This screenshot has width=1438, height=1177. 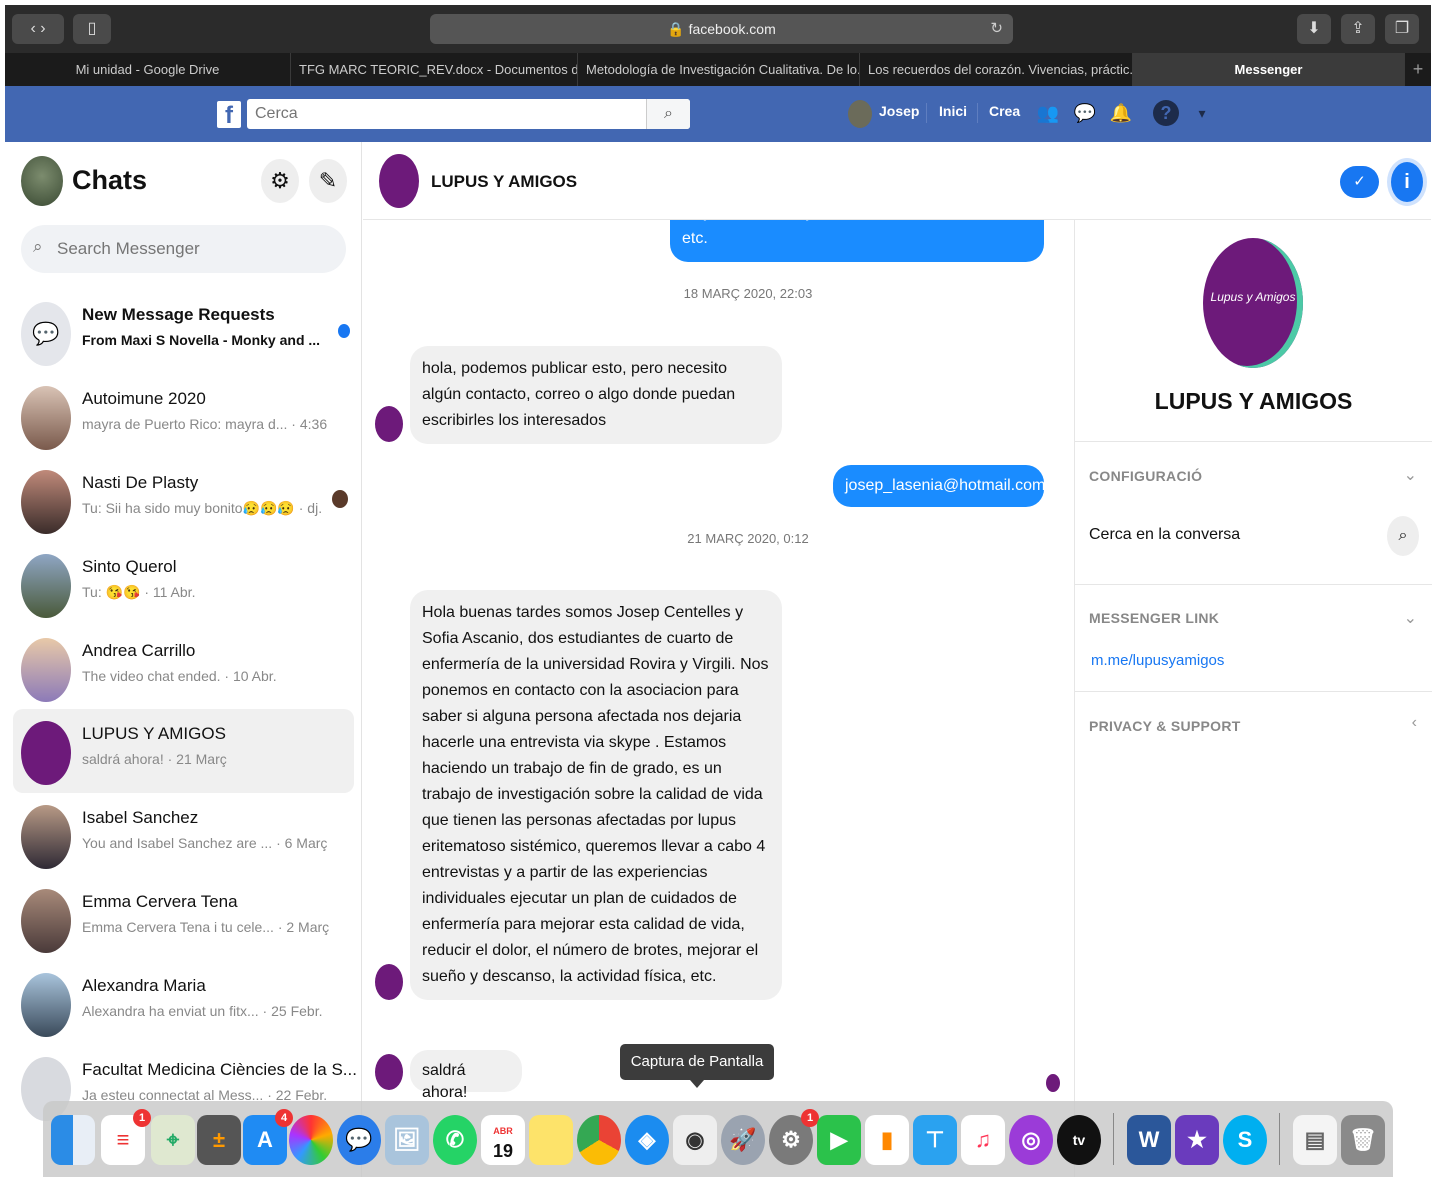 What do you see at coordinates (229, 115) in the screenshot?
I see `facebook-logo-icon: f` at bounding box center [229, 115].